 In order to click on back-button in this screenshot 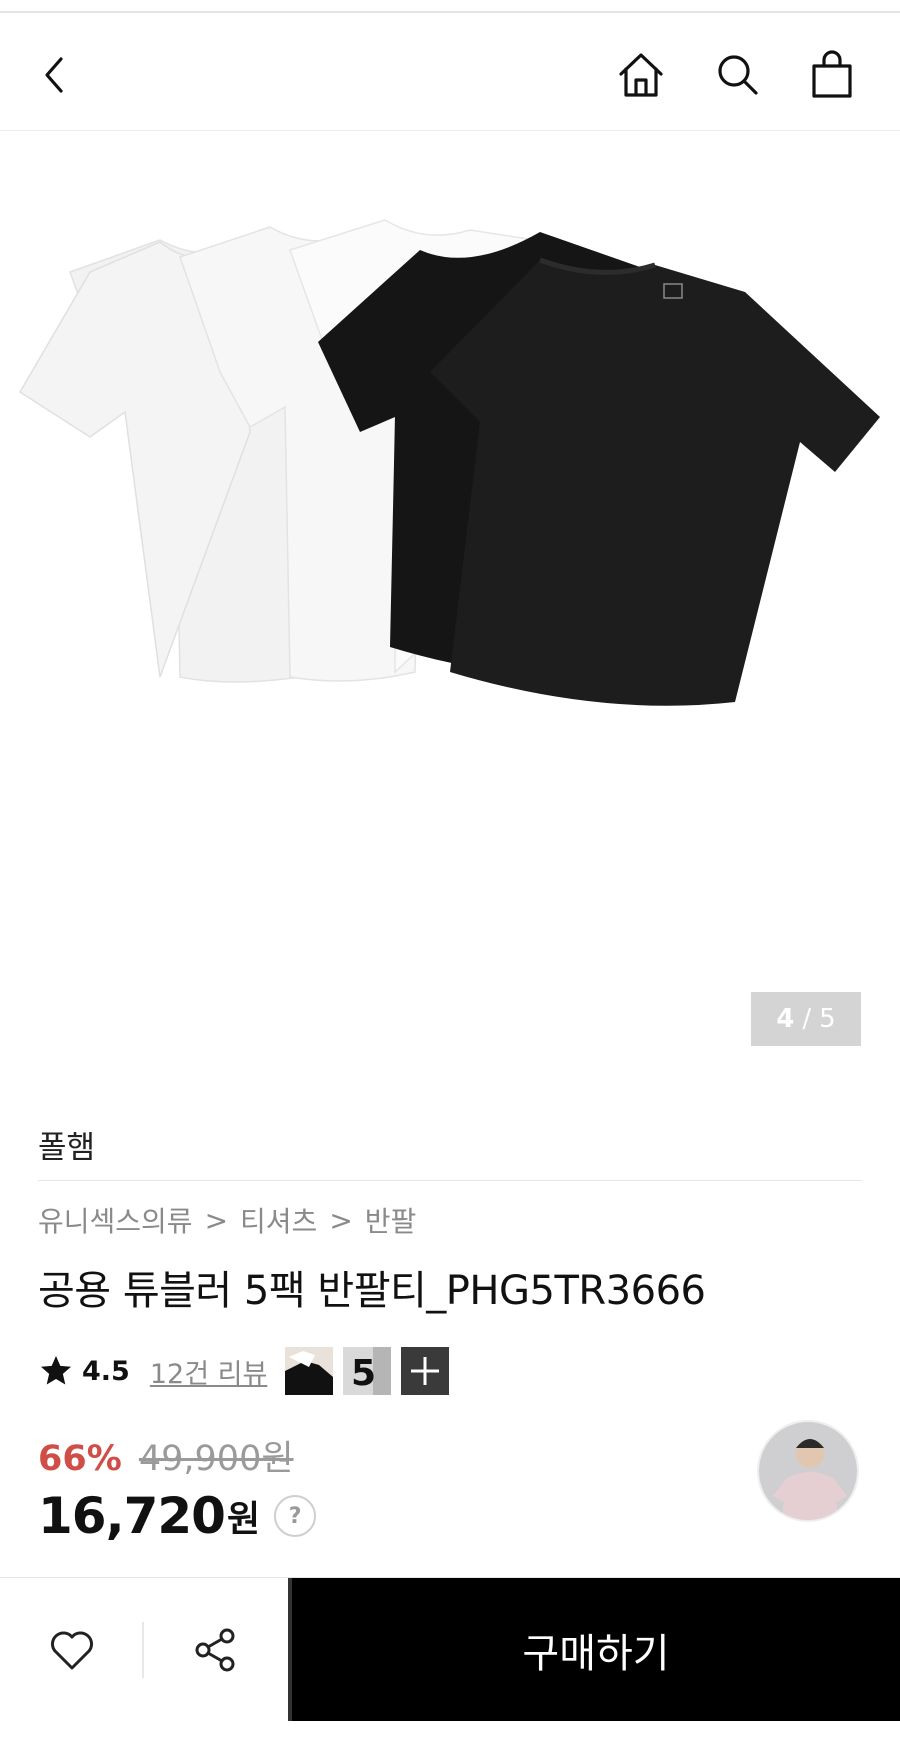, I will do `click(54, 75)`.